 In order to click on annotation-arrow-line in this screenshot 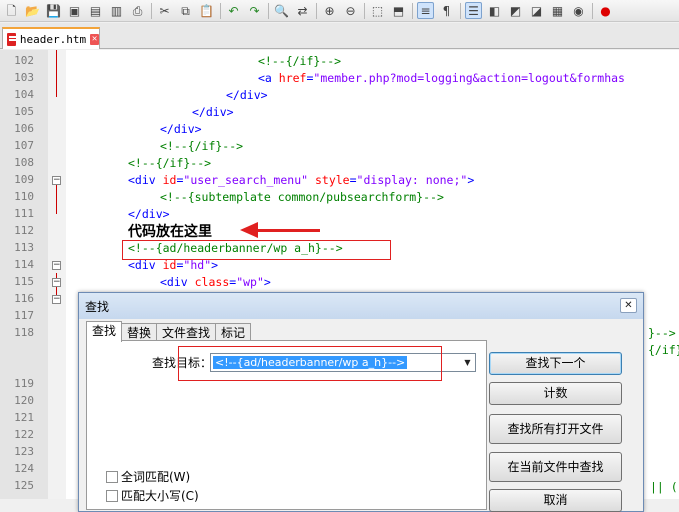, I will do `click(288, 230)`.